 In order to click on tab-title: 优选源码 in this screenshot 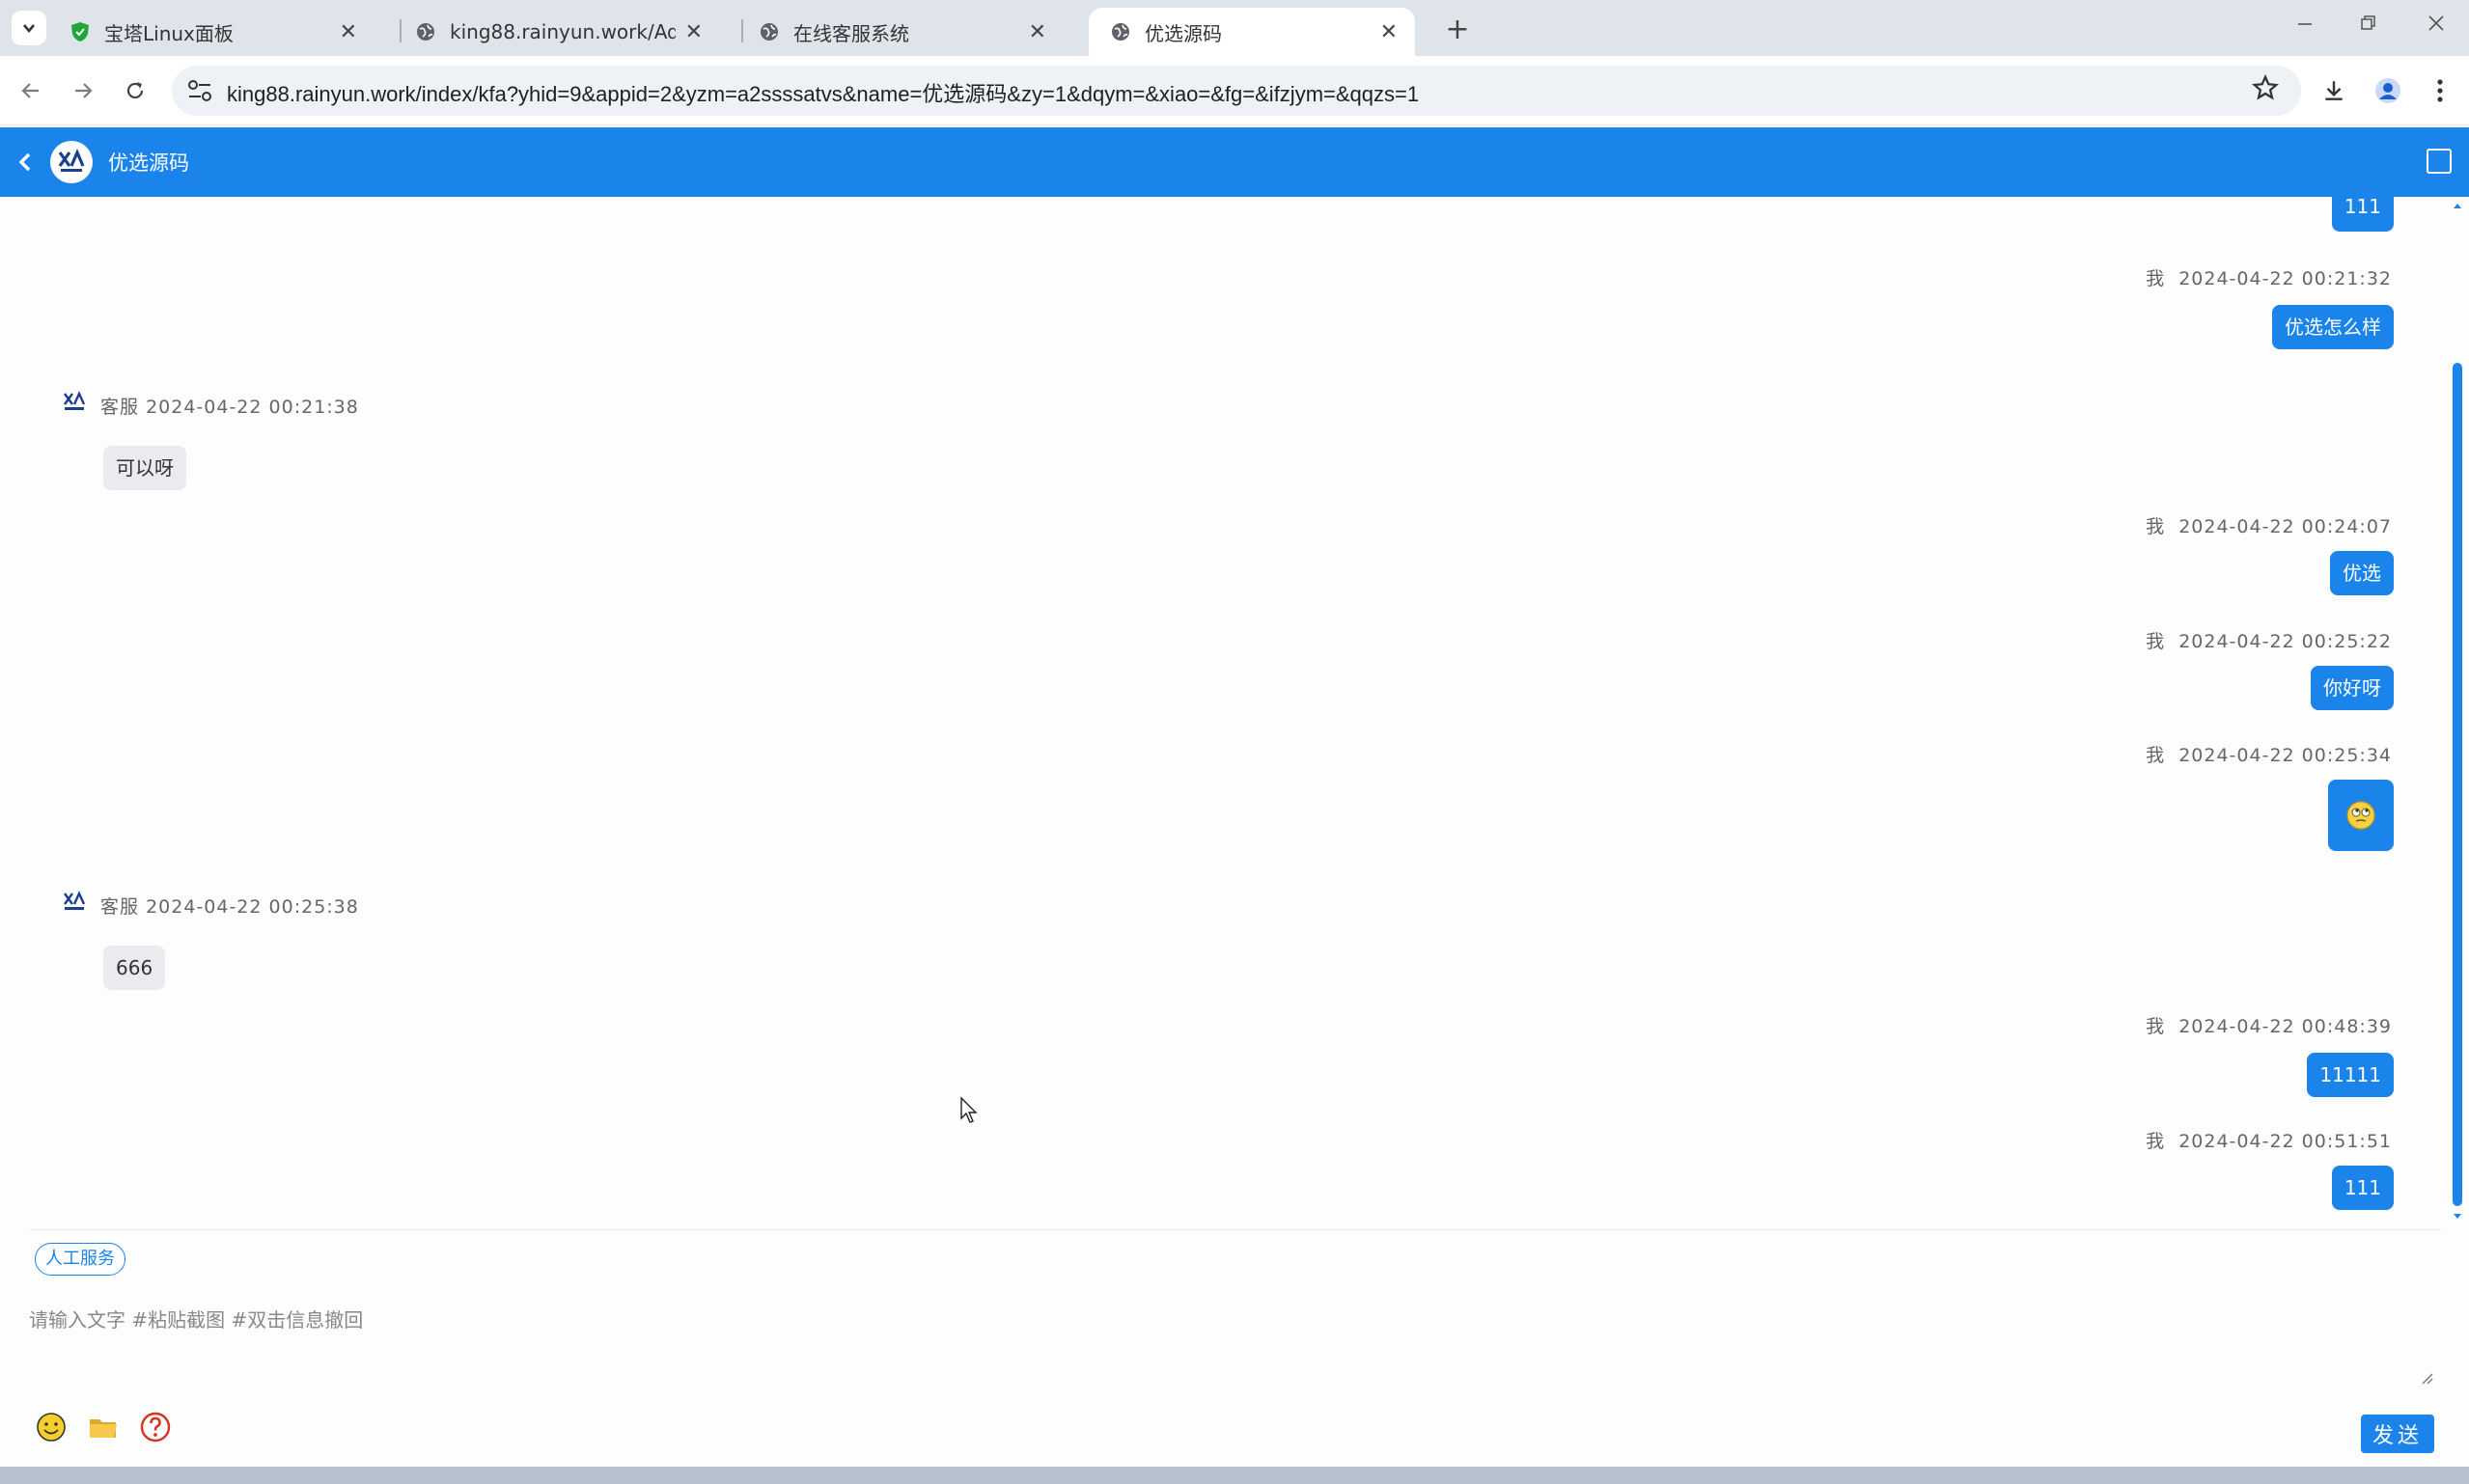, I will do `click(1183, 33)`.